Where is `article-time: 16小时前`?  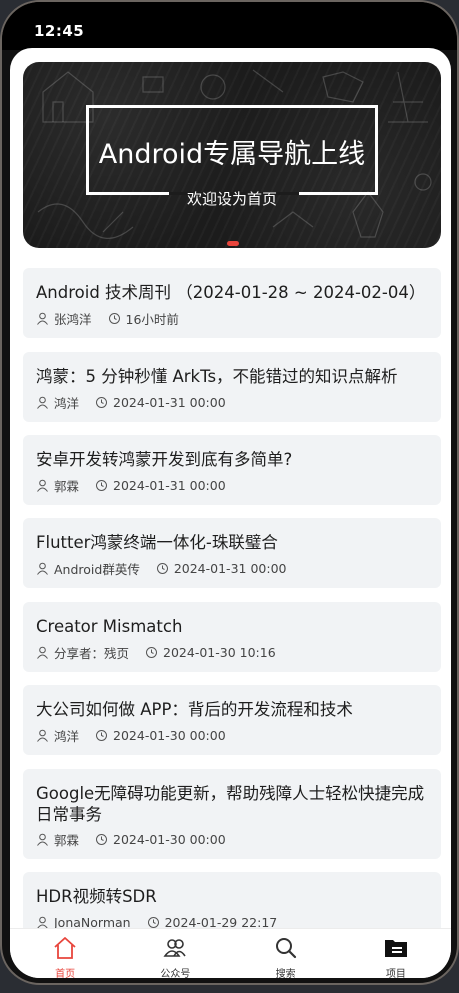
article-time: 16小时前 is located at coordinates (152, 319).